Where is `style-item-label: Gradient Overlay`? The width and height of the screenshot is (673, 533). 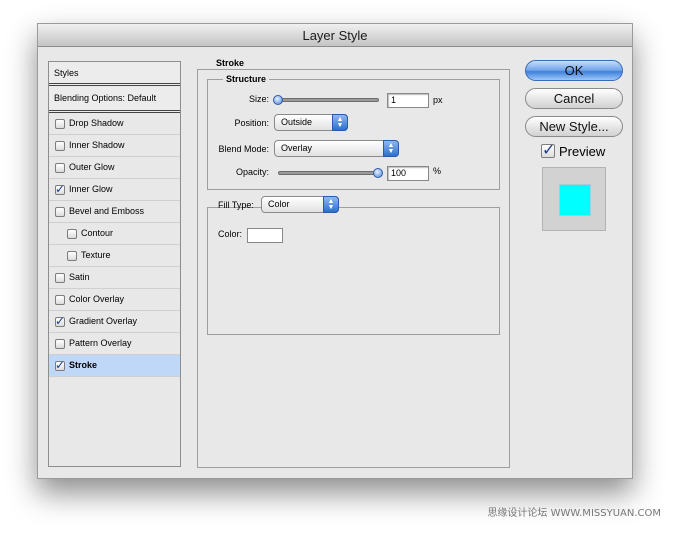 style-item-label: Gradient Overlay is located at coordinates (103, 321).